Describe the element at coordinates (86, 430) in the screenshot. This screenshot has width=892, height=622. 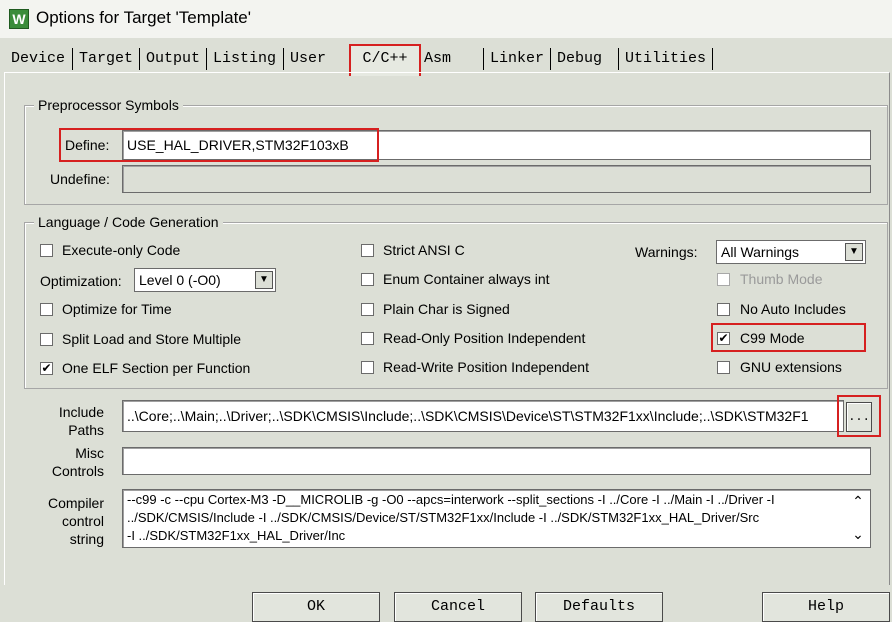
I see `include-paths-label-2: Paths` at that location.